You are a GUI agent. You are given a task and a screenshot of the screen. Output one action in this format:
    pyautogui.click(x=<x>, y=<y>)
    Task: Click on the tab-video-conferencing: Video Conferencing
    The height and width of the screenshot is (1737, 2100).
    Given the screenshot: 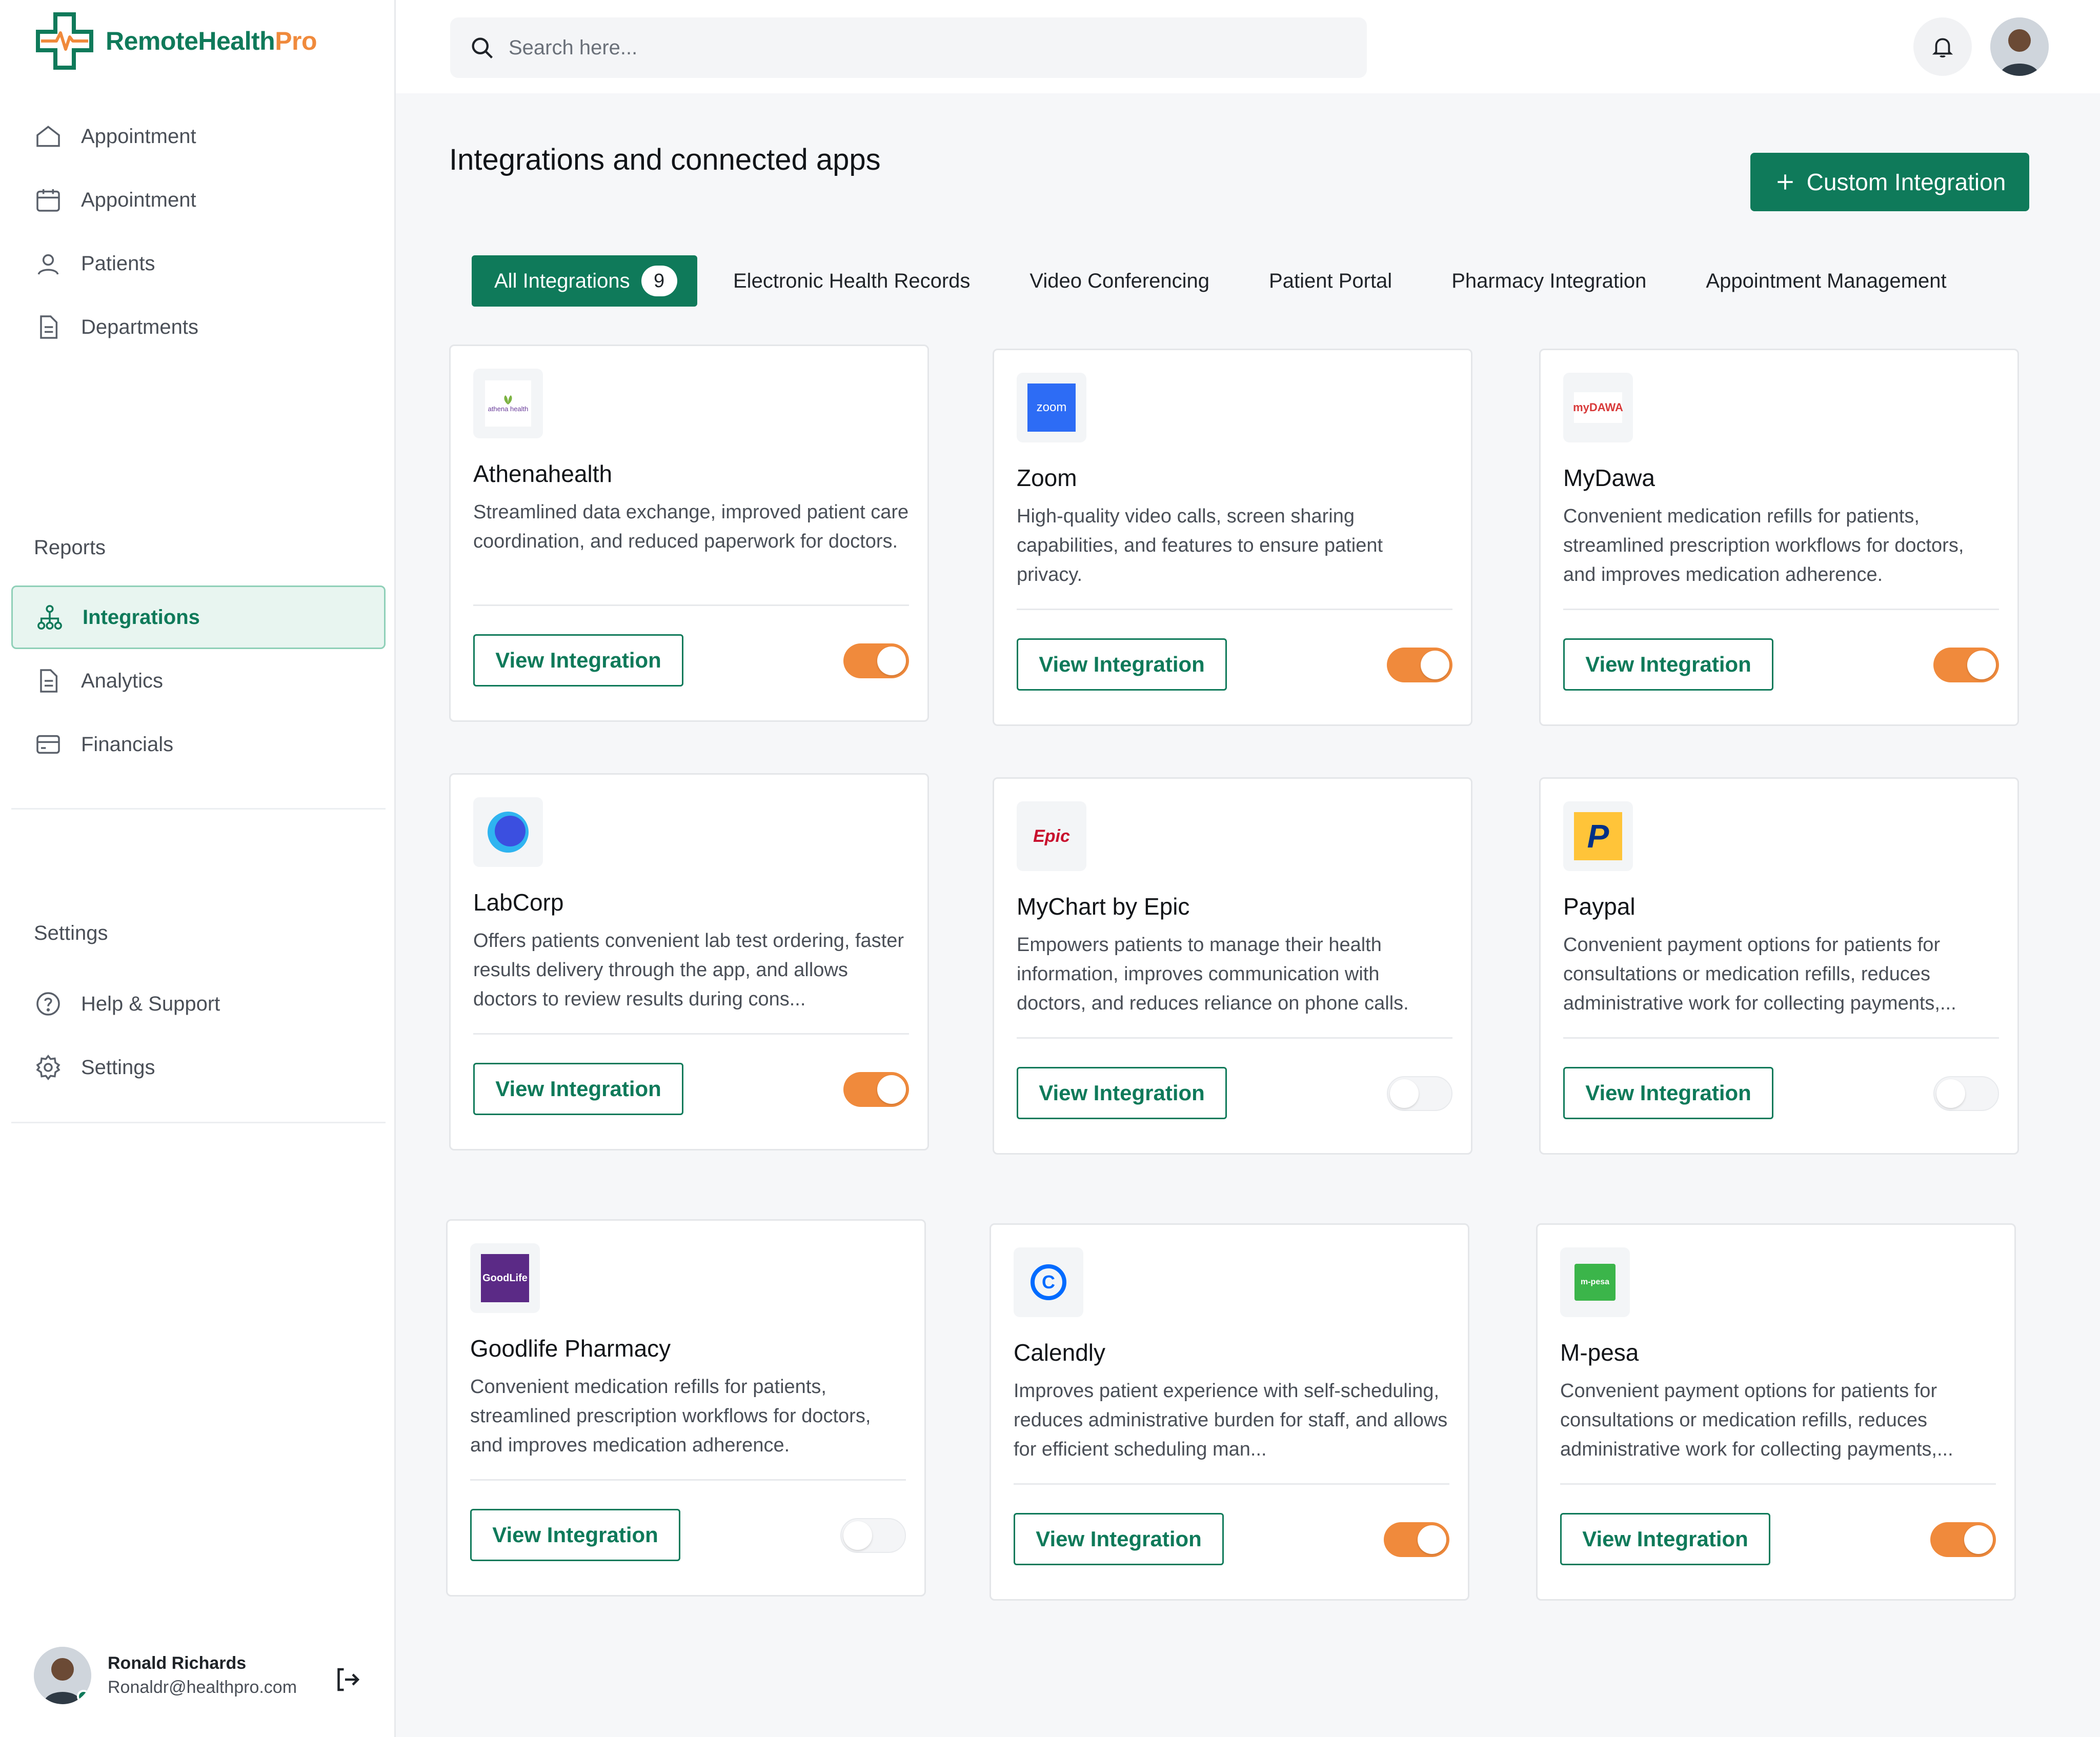 What is the action you would take?
    pyautogui.click(x=1119, y=281)
    